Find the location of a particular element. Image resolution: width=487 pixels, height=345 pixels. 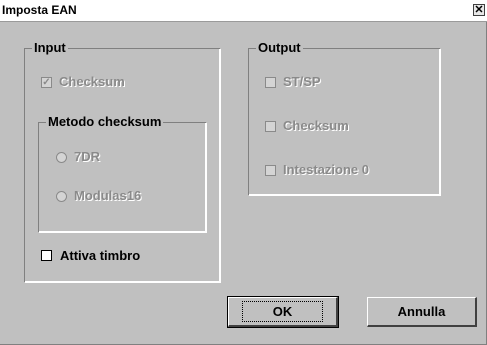

input-checksum-label: Checksum is located at coordinates (92, 82).